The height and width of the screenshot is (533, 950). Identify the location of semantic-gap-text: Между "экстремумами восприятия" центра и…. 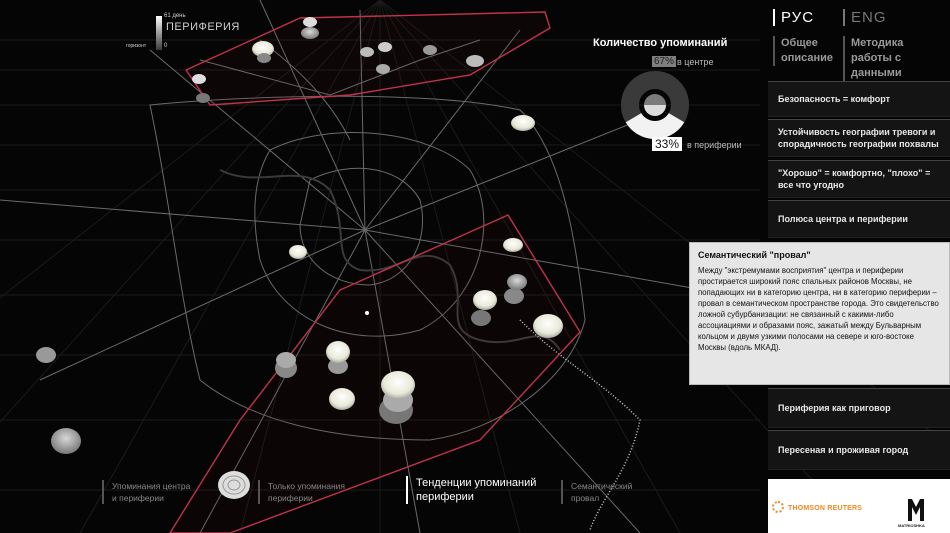
(818, 309).